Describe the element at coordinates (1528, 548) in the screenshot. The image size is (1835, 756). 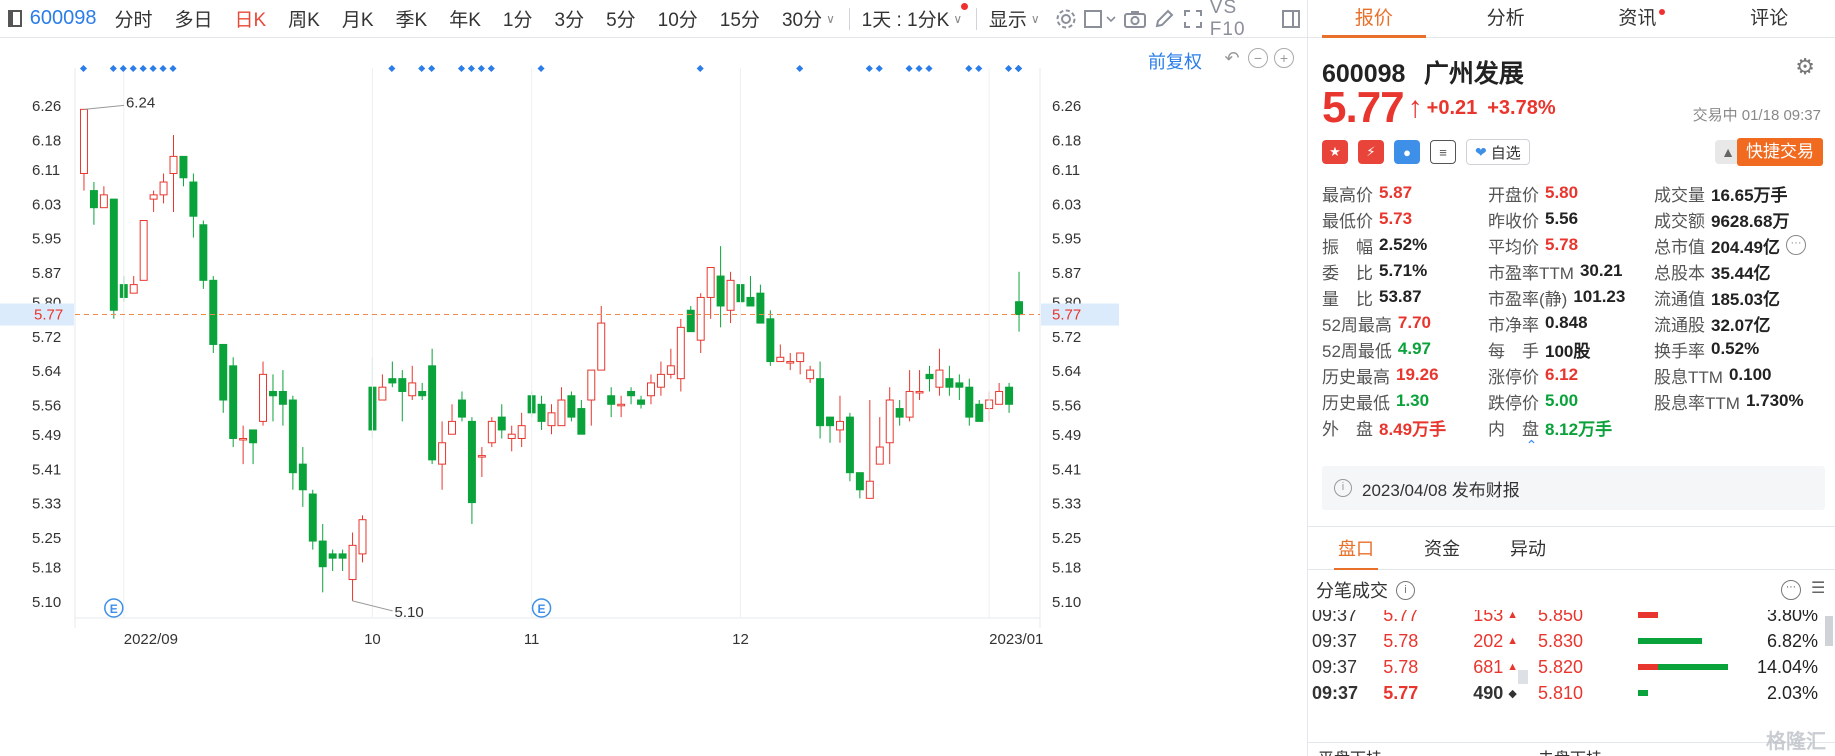
I see `sub-tab: 异动` at that location.